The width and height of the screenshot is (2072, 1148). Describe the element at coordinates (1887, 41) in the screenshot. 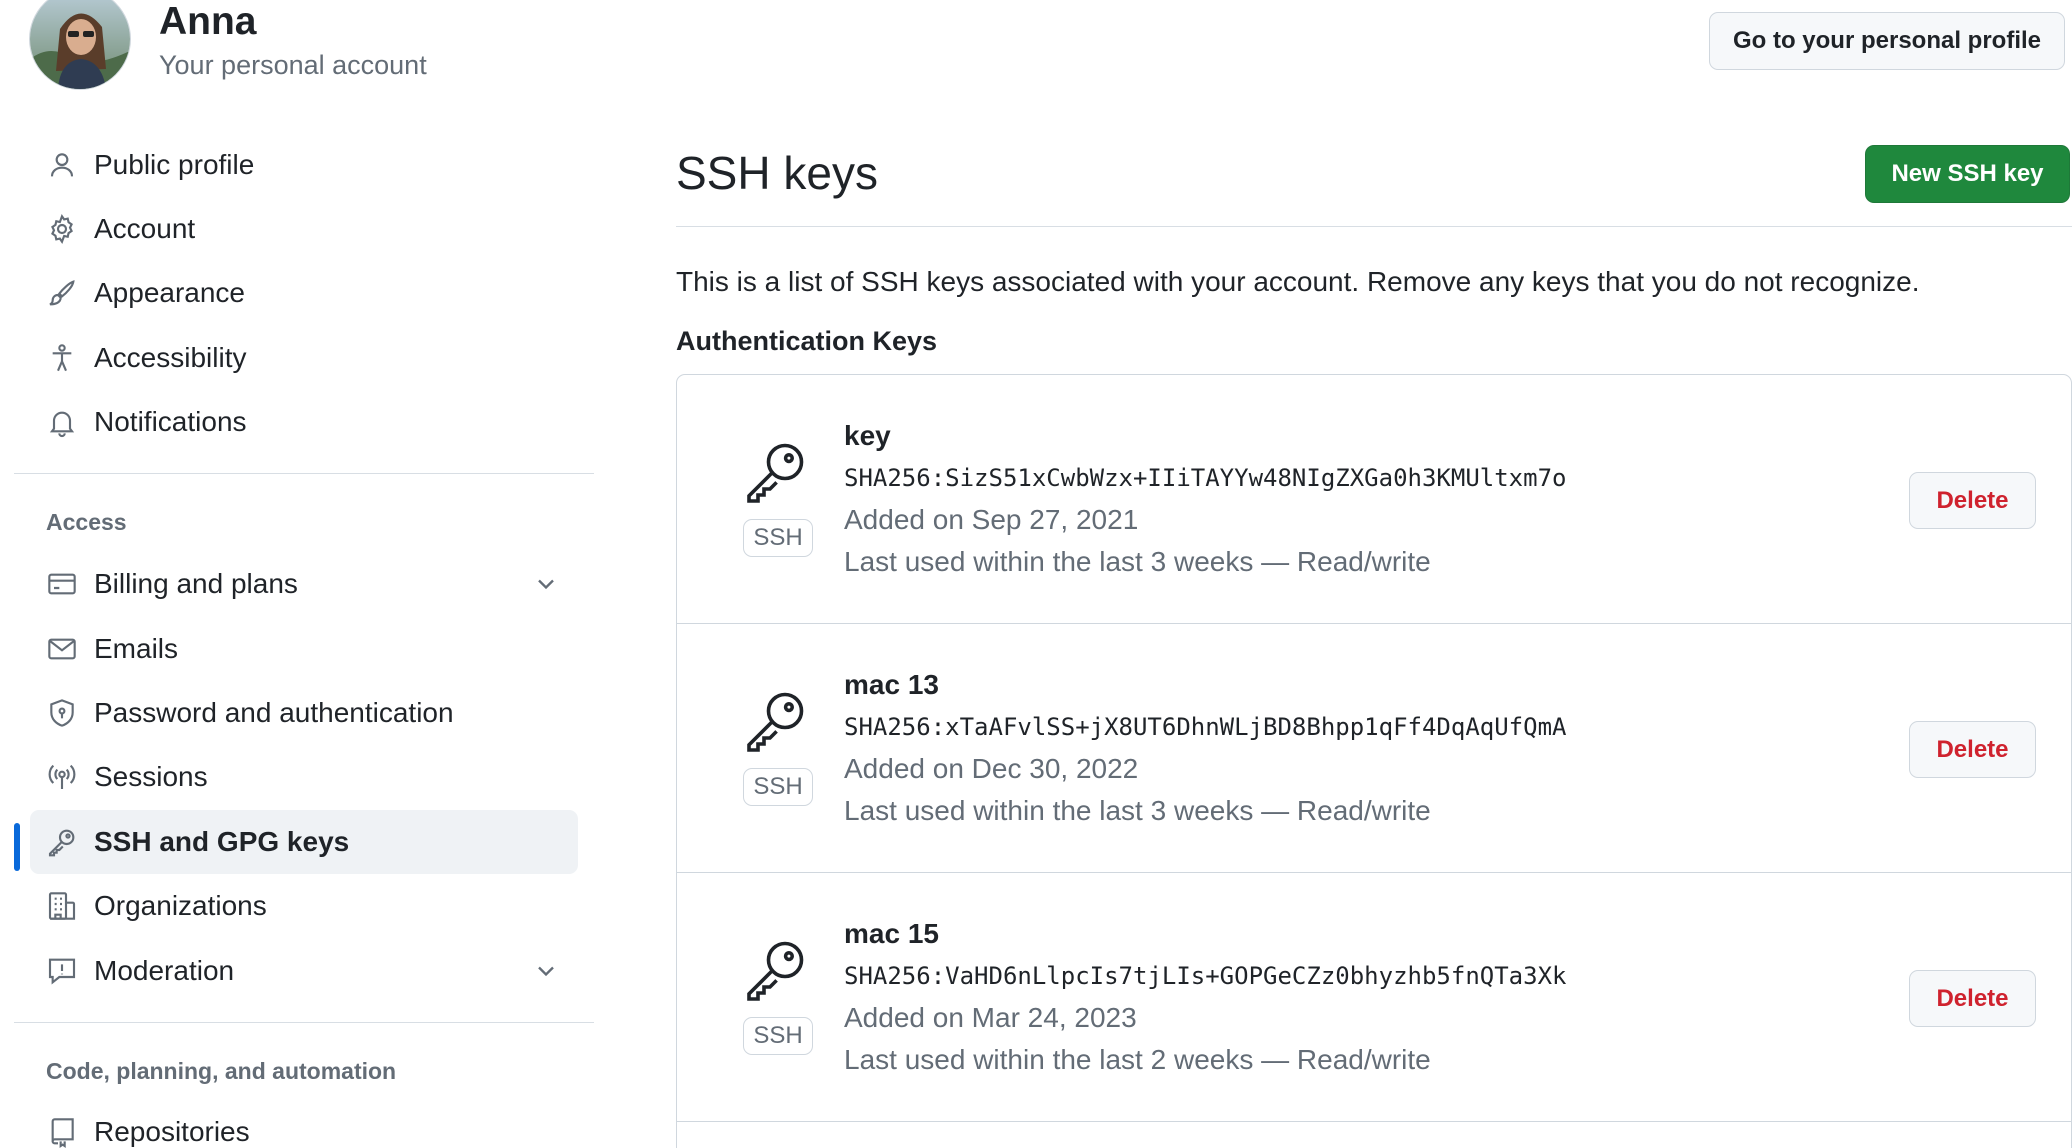

I see `go-to-profile-button: Go to your personal profile` at that location.